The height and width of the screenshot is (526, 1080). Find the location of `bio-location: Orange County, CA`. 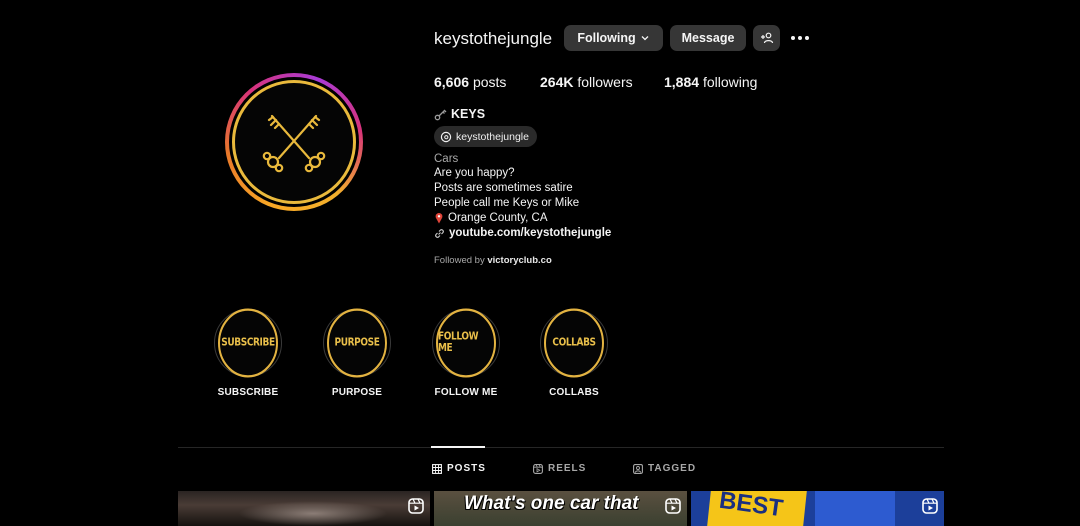

bio-location: Orange County, CA is located at coordinates (491, 218).